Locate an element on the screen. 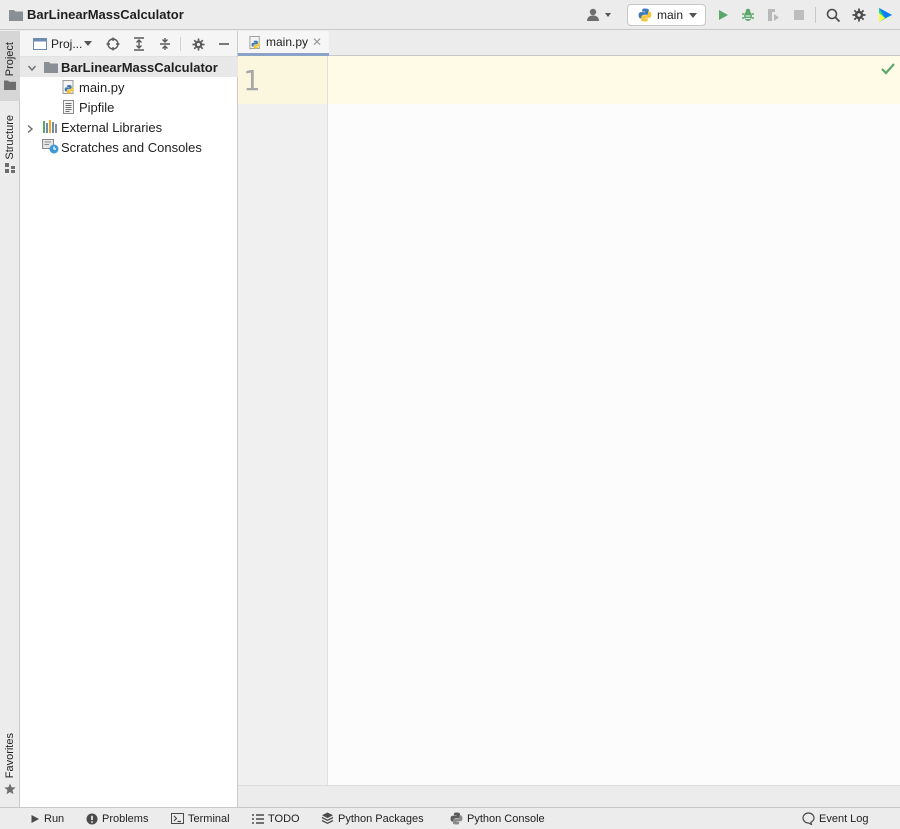 The image size is (900, 829). title-bar: BarLinearMassCalculator main is located at coordinates (450, 15).